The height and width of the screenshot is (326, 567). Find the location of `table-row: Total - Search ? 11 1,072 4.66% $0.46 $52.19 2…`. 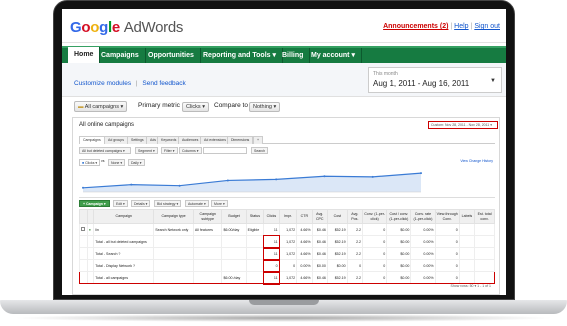

table-row: Total - Search ? 11 1,072 4.66% $0.46 $52.19 2… is located at coordinates (287, 253).